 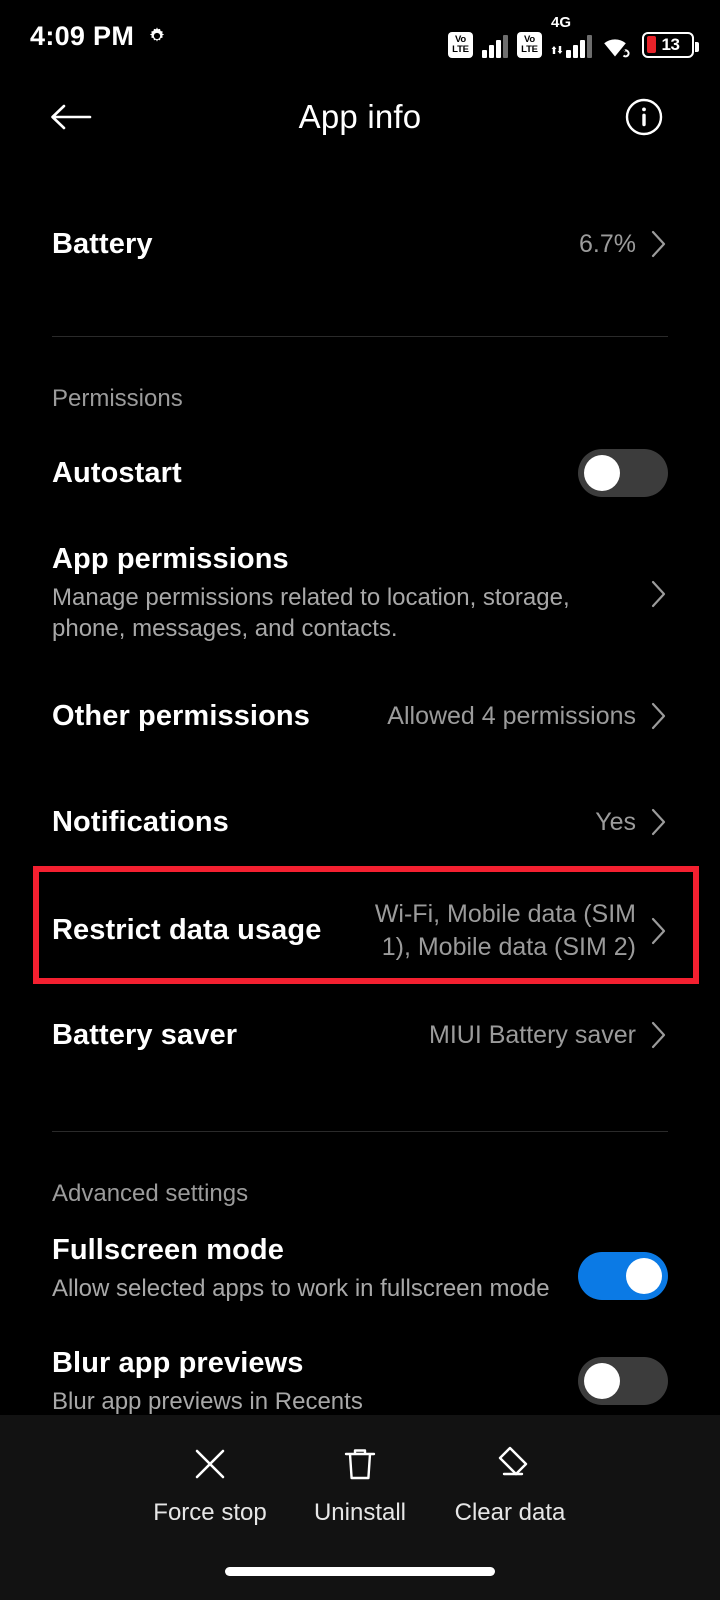 What do you see at coordinates (510, 1485) in the screenshot?
I see `clear-data-button: Clear data` at bounding box center [510, 1485].